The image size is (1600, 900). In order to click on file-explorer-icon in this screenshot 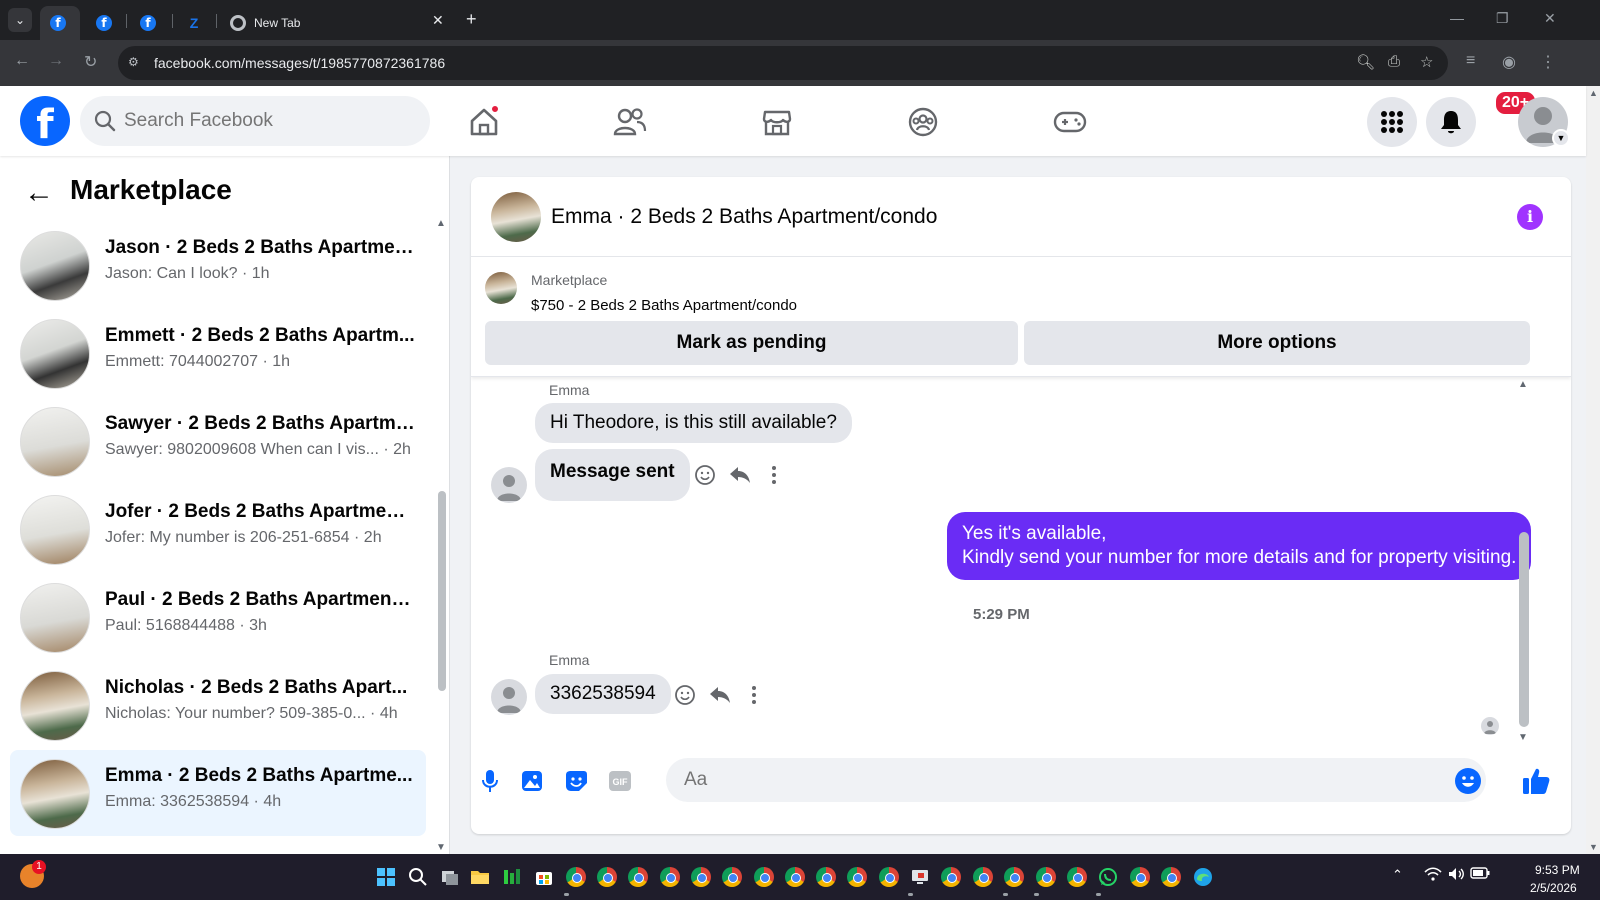, I will do `click(480, 877)`.